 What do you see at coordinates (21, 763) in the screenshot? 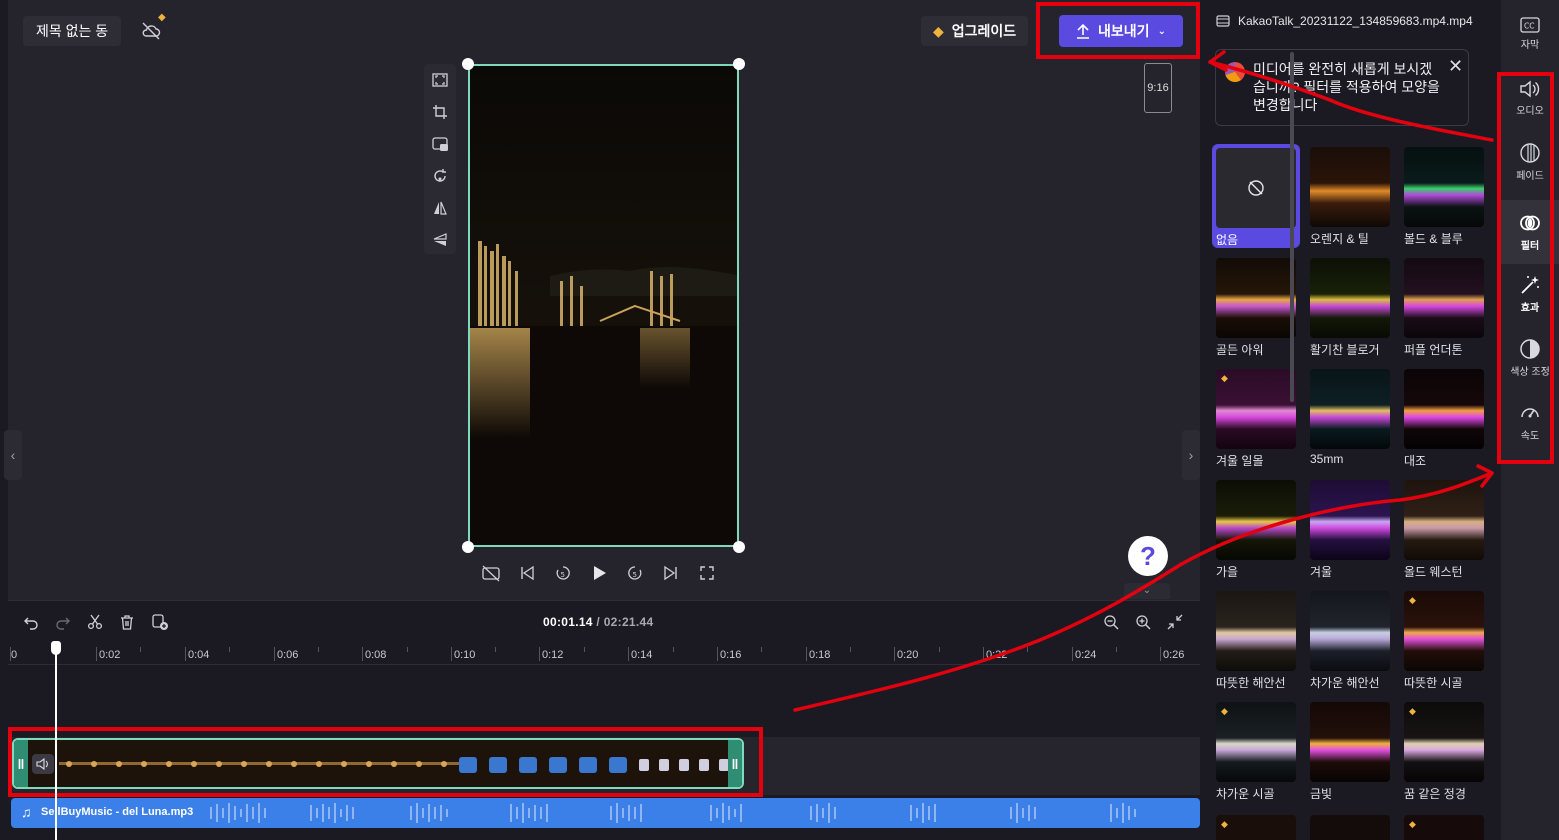
I see `clip-trim-handle-left: ‖` at bounding box center [21, 763].